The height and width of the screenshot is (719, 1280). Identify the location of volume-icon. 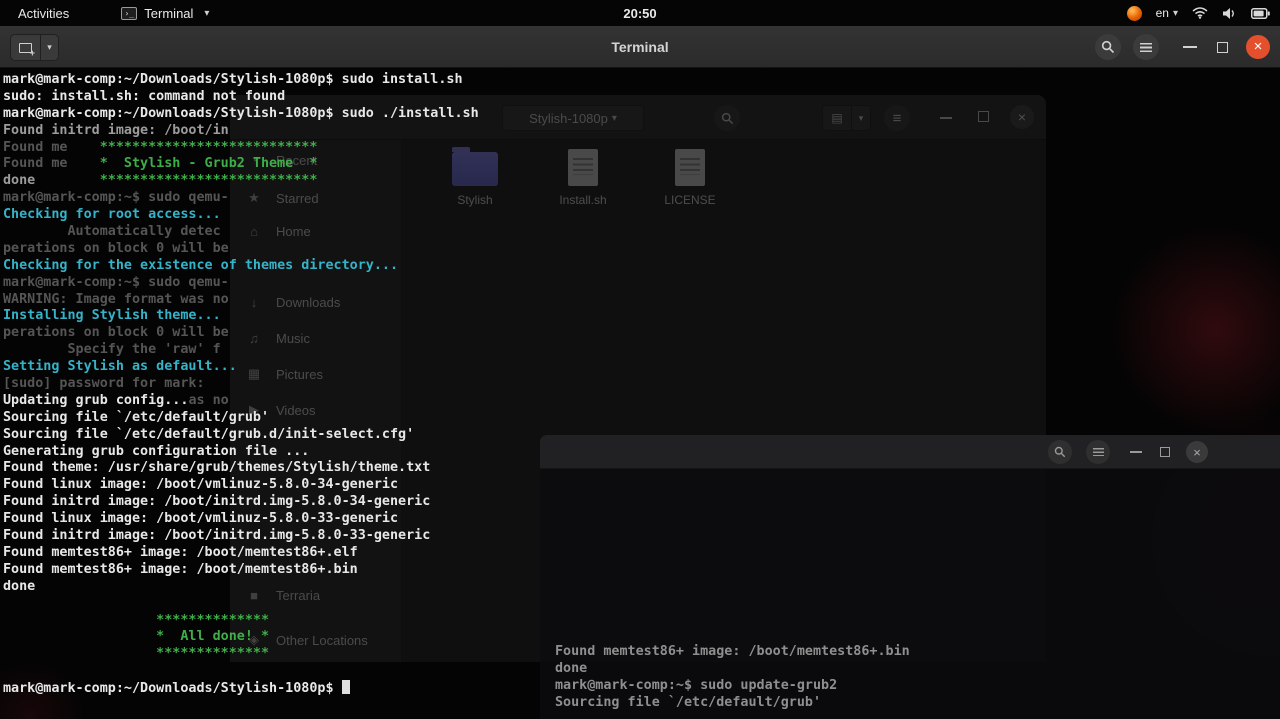
(1228, 13).